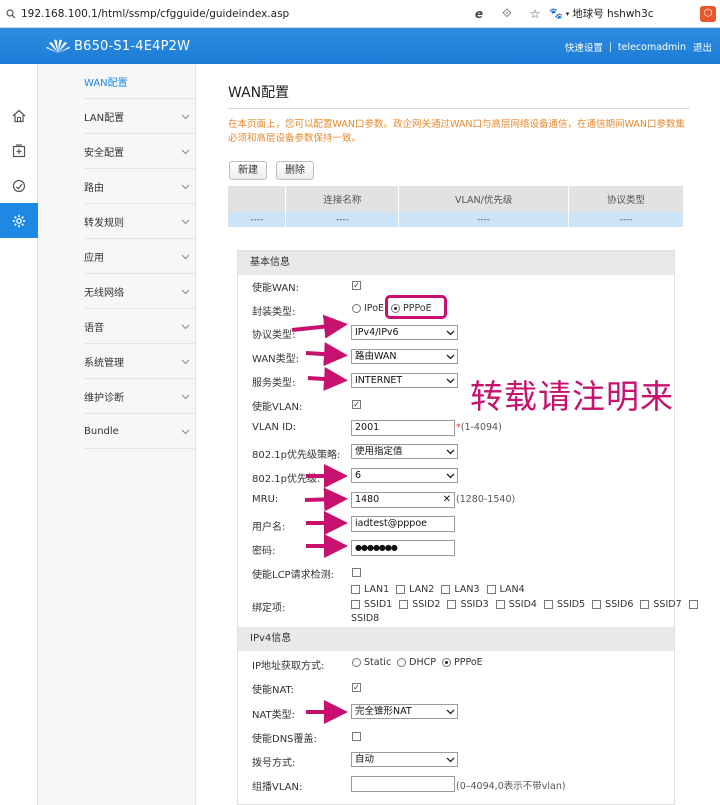  What do you see at coordinates (572, 396) in the screenshot?
I see `watermark-text: 转载请注明来` at bounding box center [572, 396].